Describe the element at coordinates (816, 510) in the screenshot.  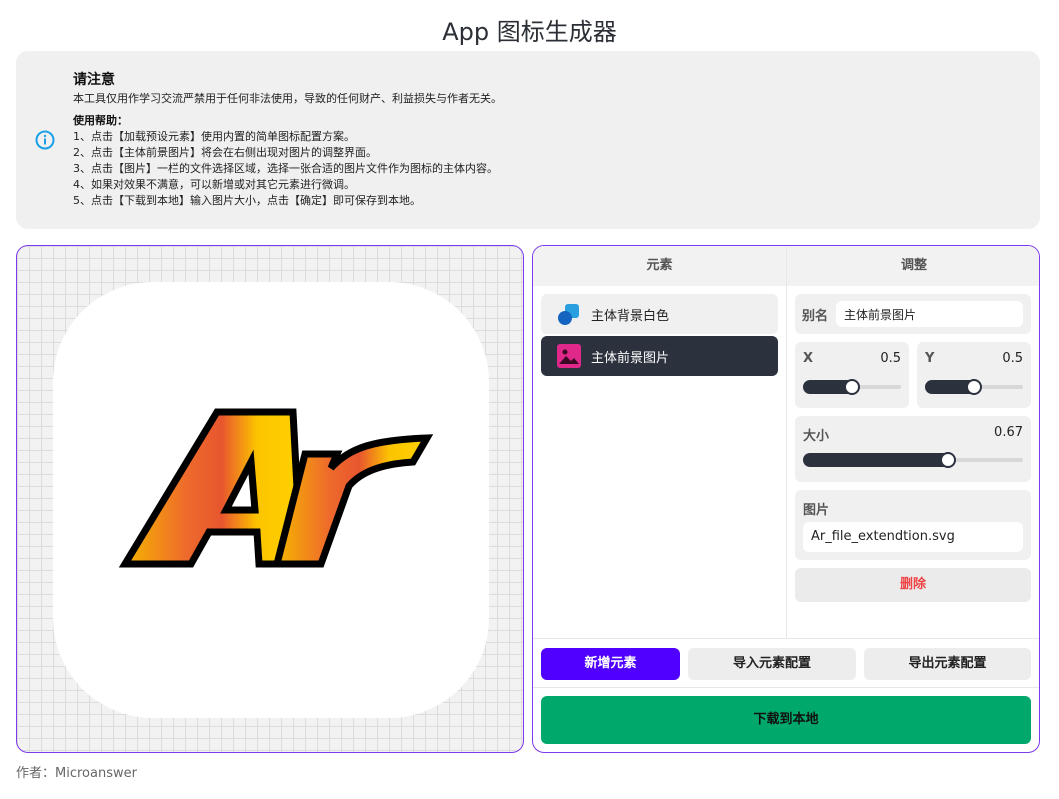
I see `image-label: 图片` at that location.